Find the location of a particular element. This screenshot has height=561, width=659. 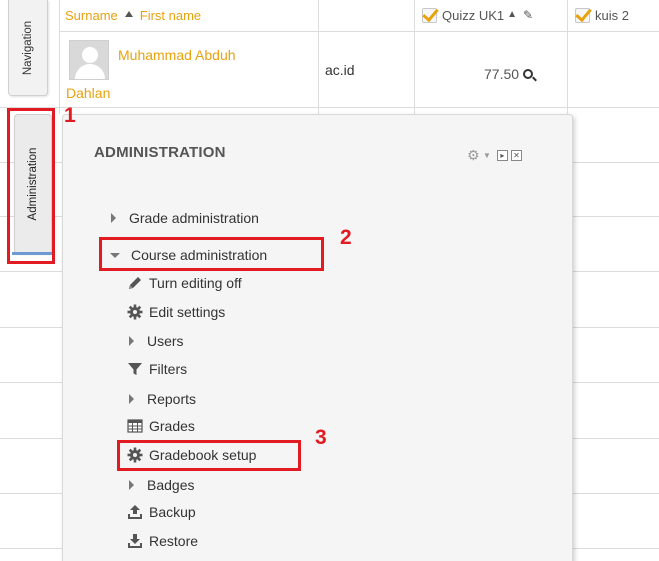

quiz2-header-link: kuis 2 is located at coordinates (612, 15).